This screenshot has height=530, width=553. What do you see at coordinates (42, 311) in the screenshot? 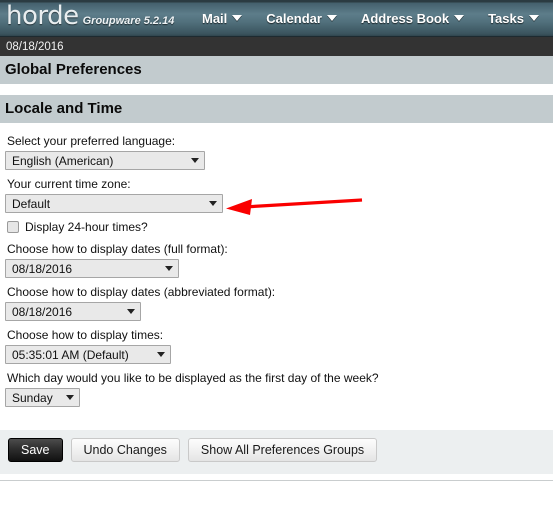
I see `date-abbrev-select-value: 08/18/2016` at bounding box center [42, 311].